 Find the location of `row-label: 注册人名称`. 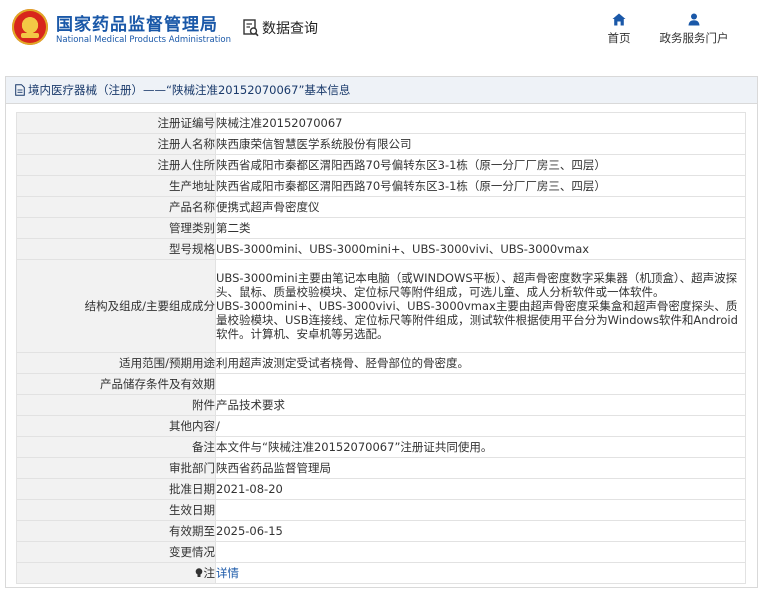

row-label: 注册人名称 is located at coordinates (116, 144).